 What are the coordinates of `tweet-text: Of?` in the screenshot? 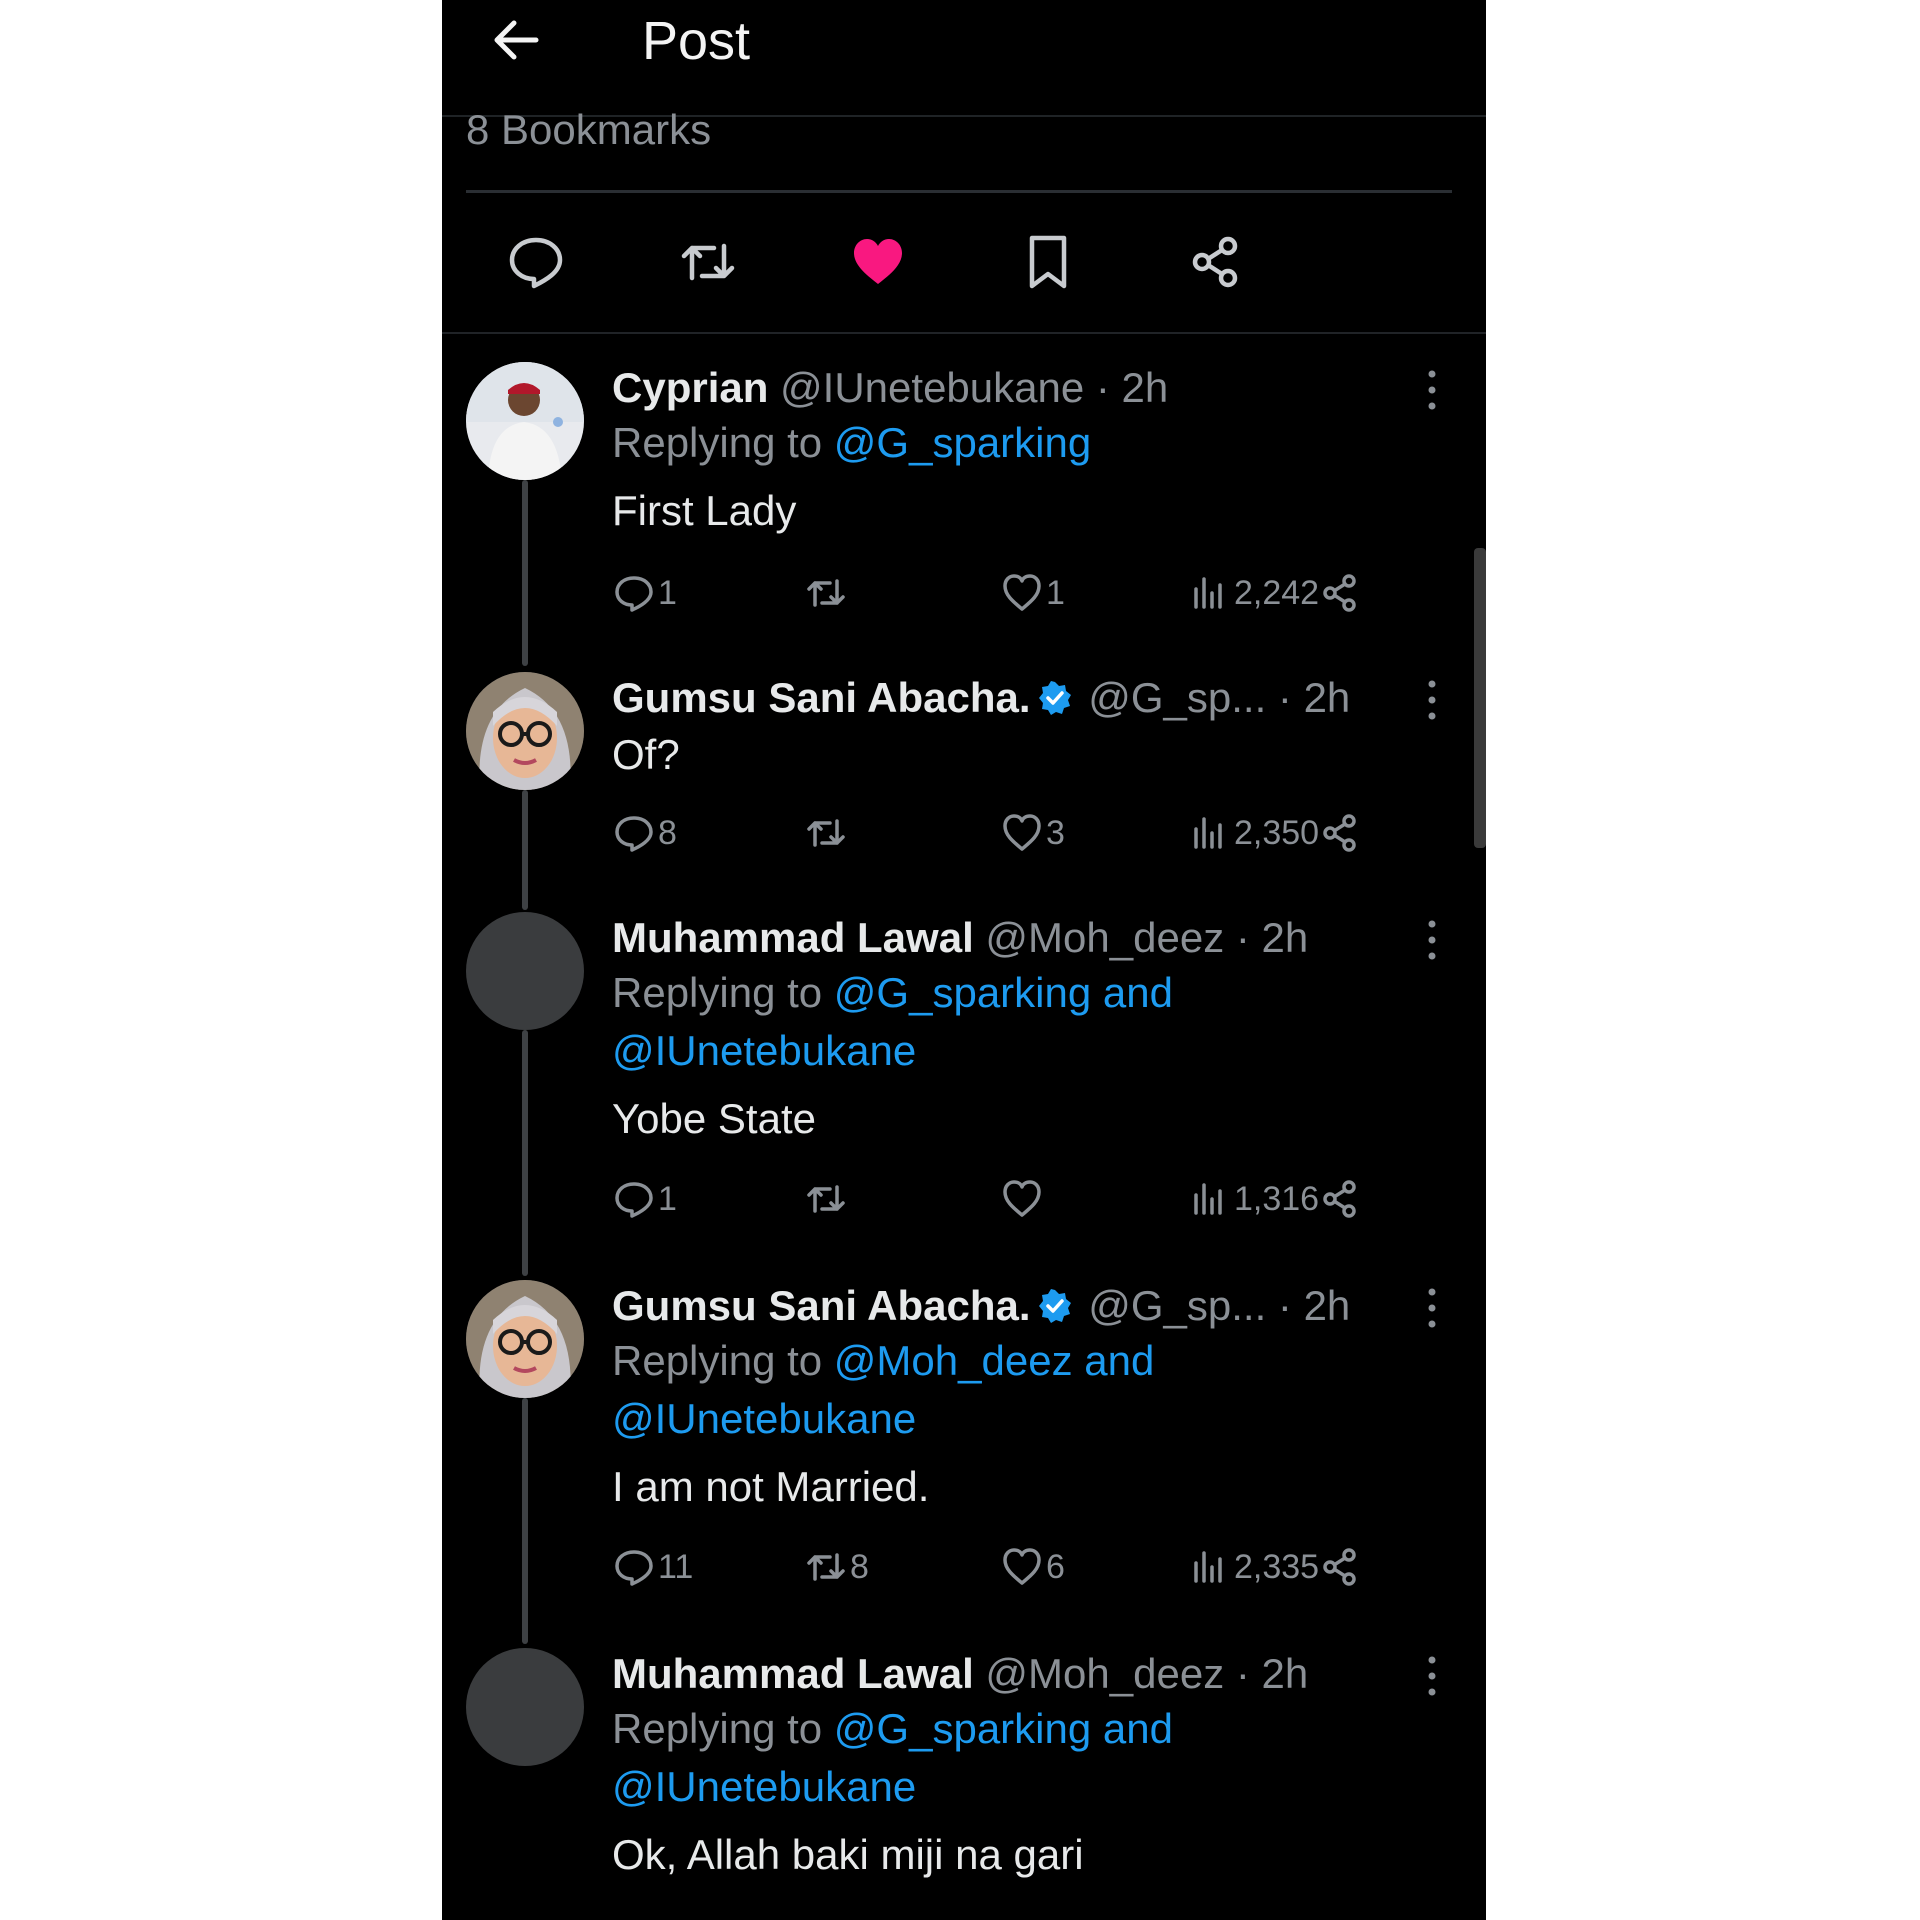 It's located at (646, 754).